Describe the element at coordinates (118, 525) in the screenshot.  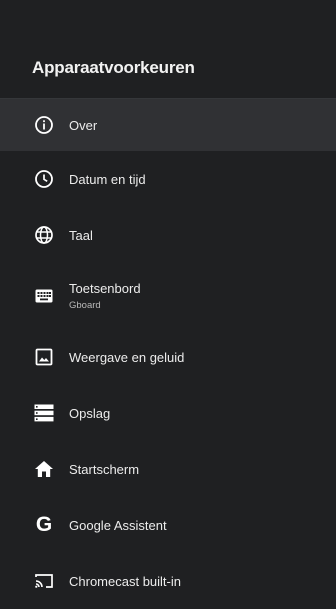
I see `menu-item-label: Google Assistent` at that location.